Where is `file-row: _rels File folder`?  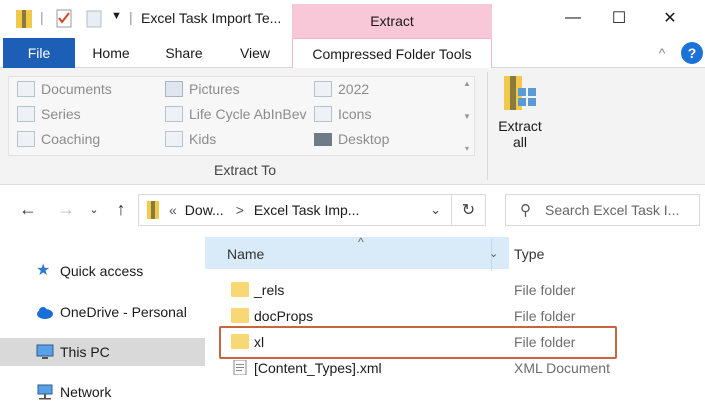 file-row: _rels File folder is located at coordinates (455, 291).